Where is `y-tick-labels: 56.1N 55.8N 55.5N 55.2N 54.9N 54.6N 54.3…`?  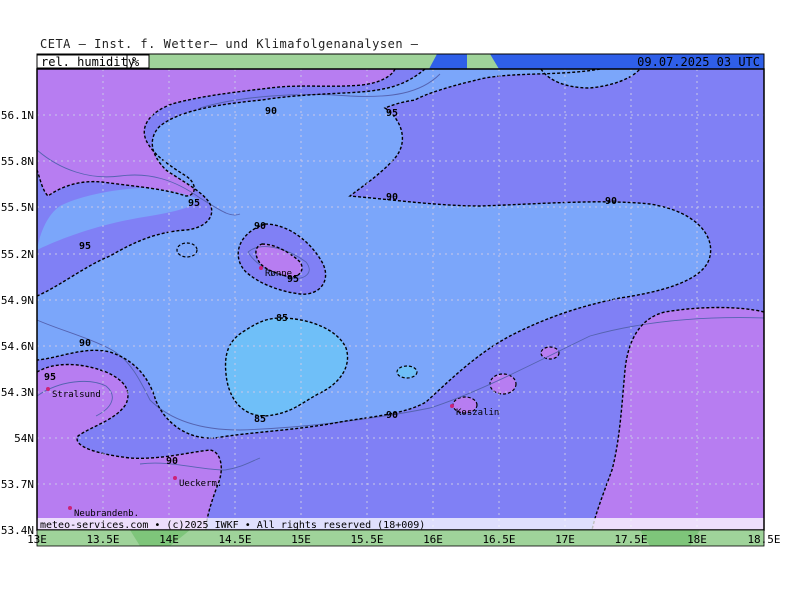
y-tick-labels: 56.1N 55.8N 55.5N 55.2N 54.9N 54.6N 54.3… is located at coordinates (17, 323).